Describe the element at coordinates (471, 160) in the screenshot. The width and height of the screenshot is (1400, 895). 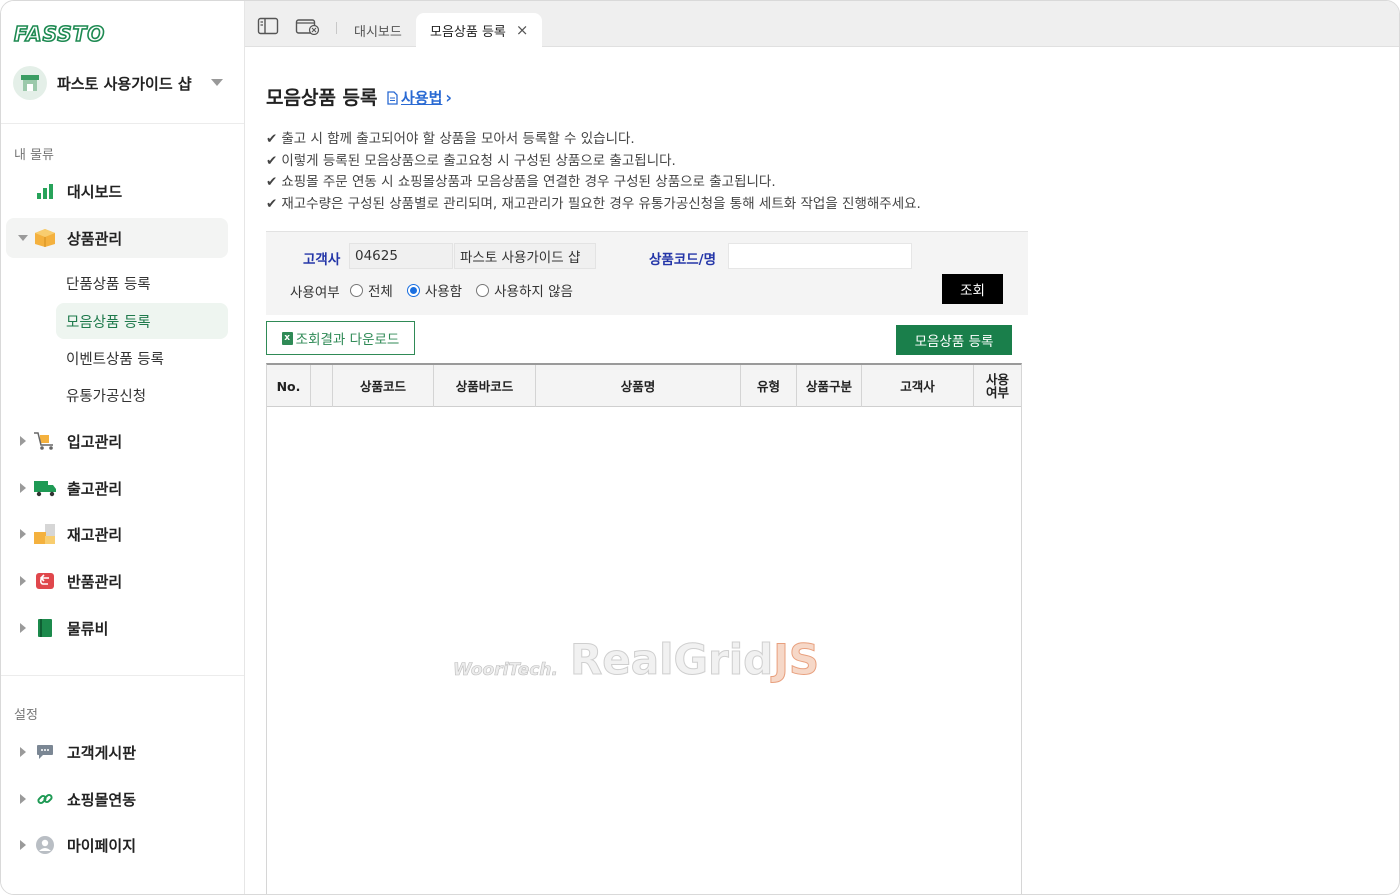
I see `notice-item: ✔ 이렇게 등록된 모음상품으로 출고요청 시 구성된 상품으로 출고됩니다.` at that location.